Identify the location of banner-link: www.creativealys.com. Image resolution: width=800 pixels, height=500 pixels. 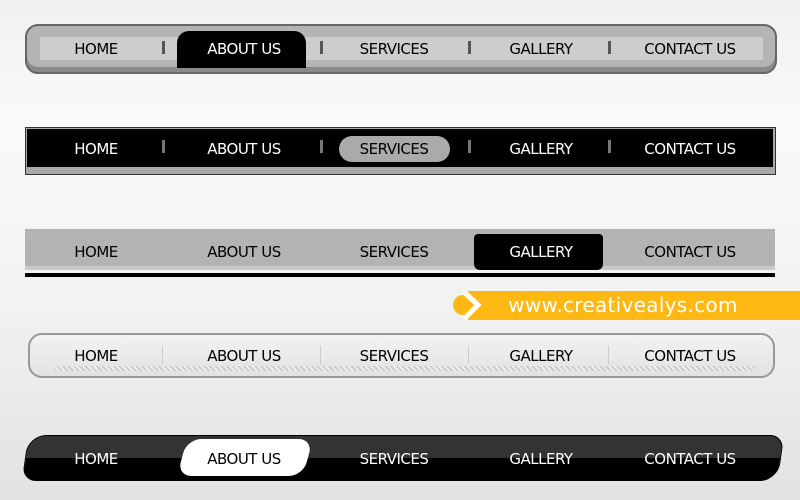
(623, 305).